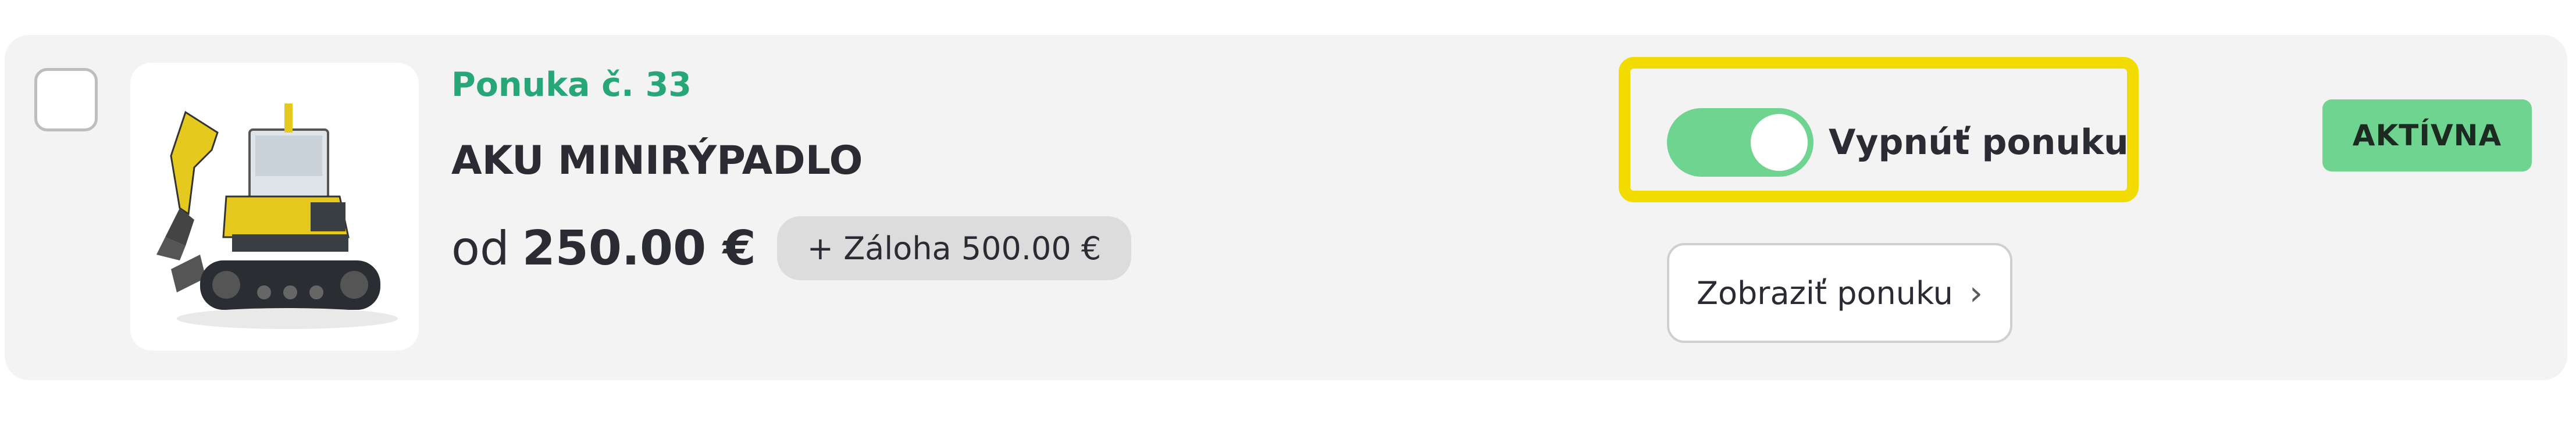 This screenshot has height=429, width=2576. Describe the element at coordinates (66, 99) in the screenshot. I see `select-checkbox` at that location.